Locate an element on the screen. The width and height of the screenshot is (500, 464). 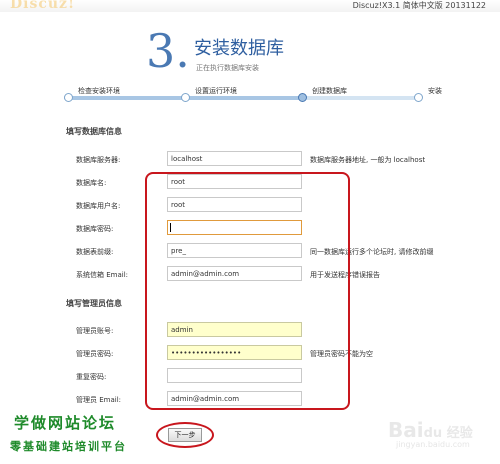
progress-step-4-dot is located at coordinates (418, 97).